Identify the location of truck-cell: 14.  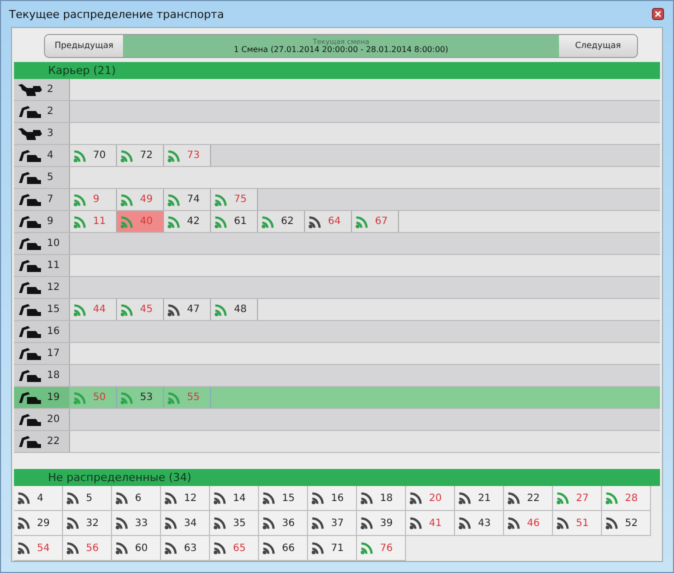
(234, 498).